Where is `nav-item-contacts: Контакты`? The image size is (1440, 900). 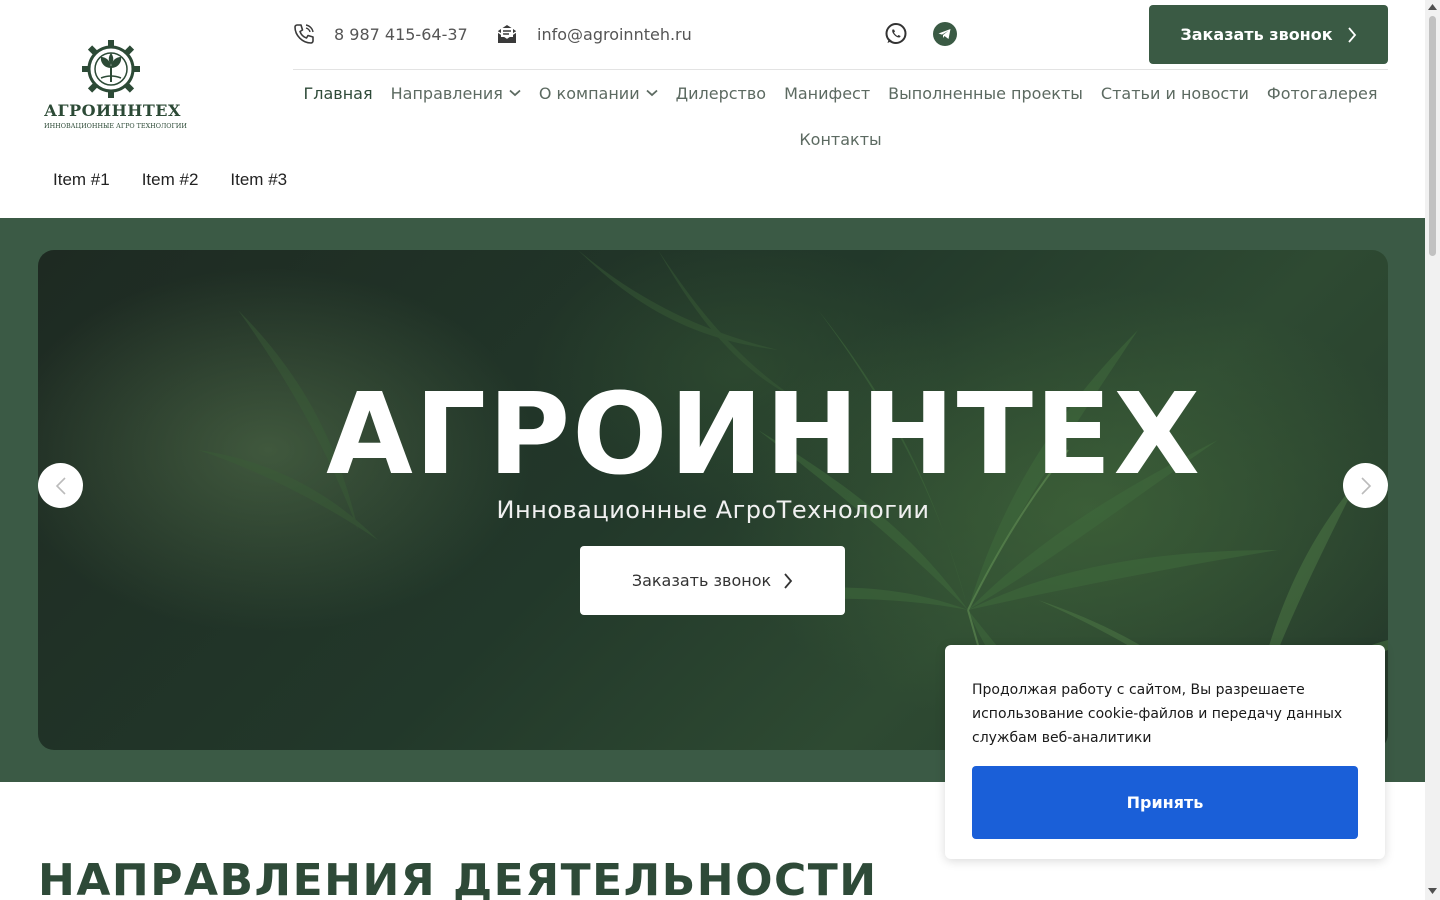 nav-item-contacts: Контакты is located at coordinates (840, 139).